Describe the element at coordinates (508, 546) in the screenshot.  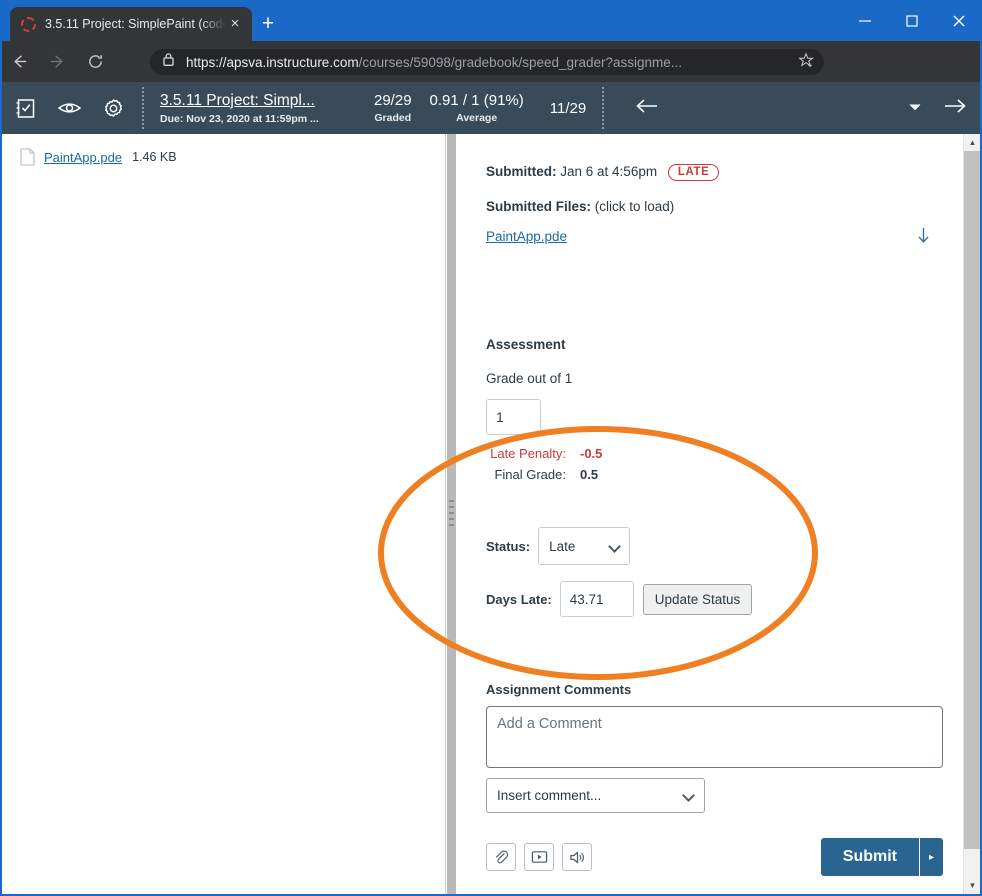
I see `status-label: Status:` at that location.